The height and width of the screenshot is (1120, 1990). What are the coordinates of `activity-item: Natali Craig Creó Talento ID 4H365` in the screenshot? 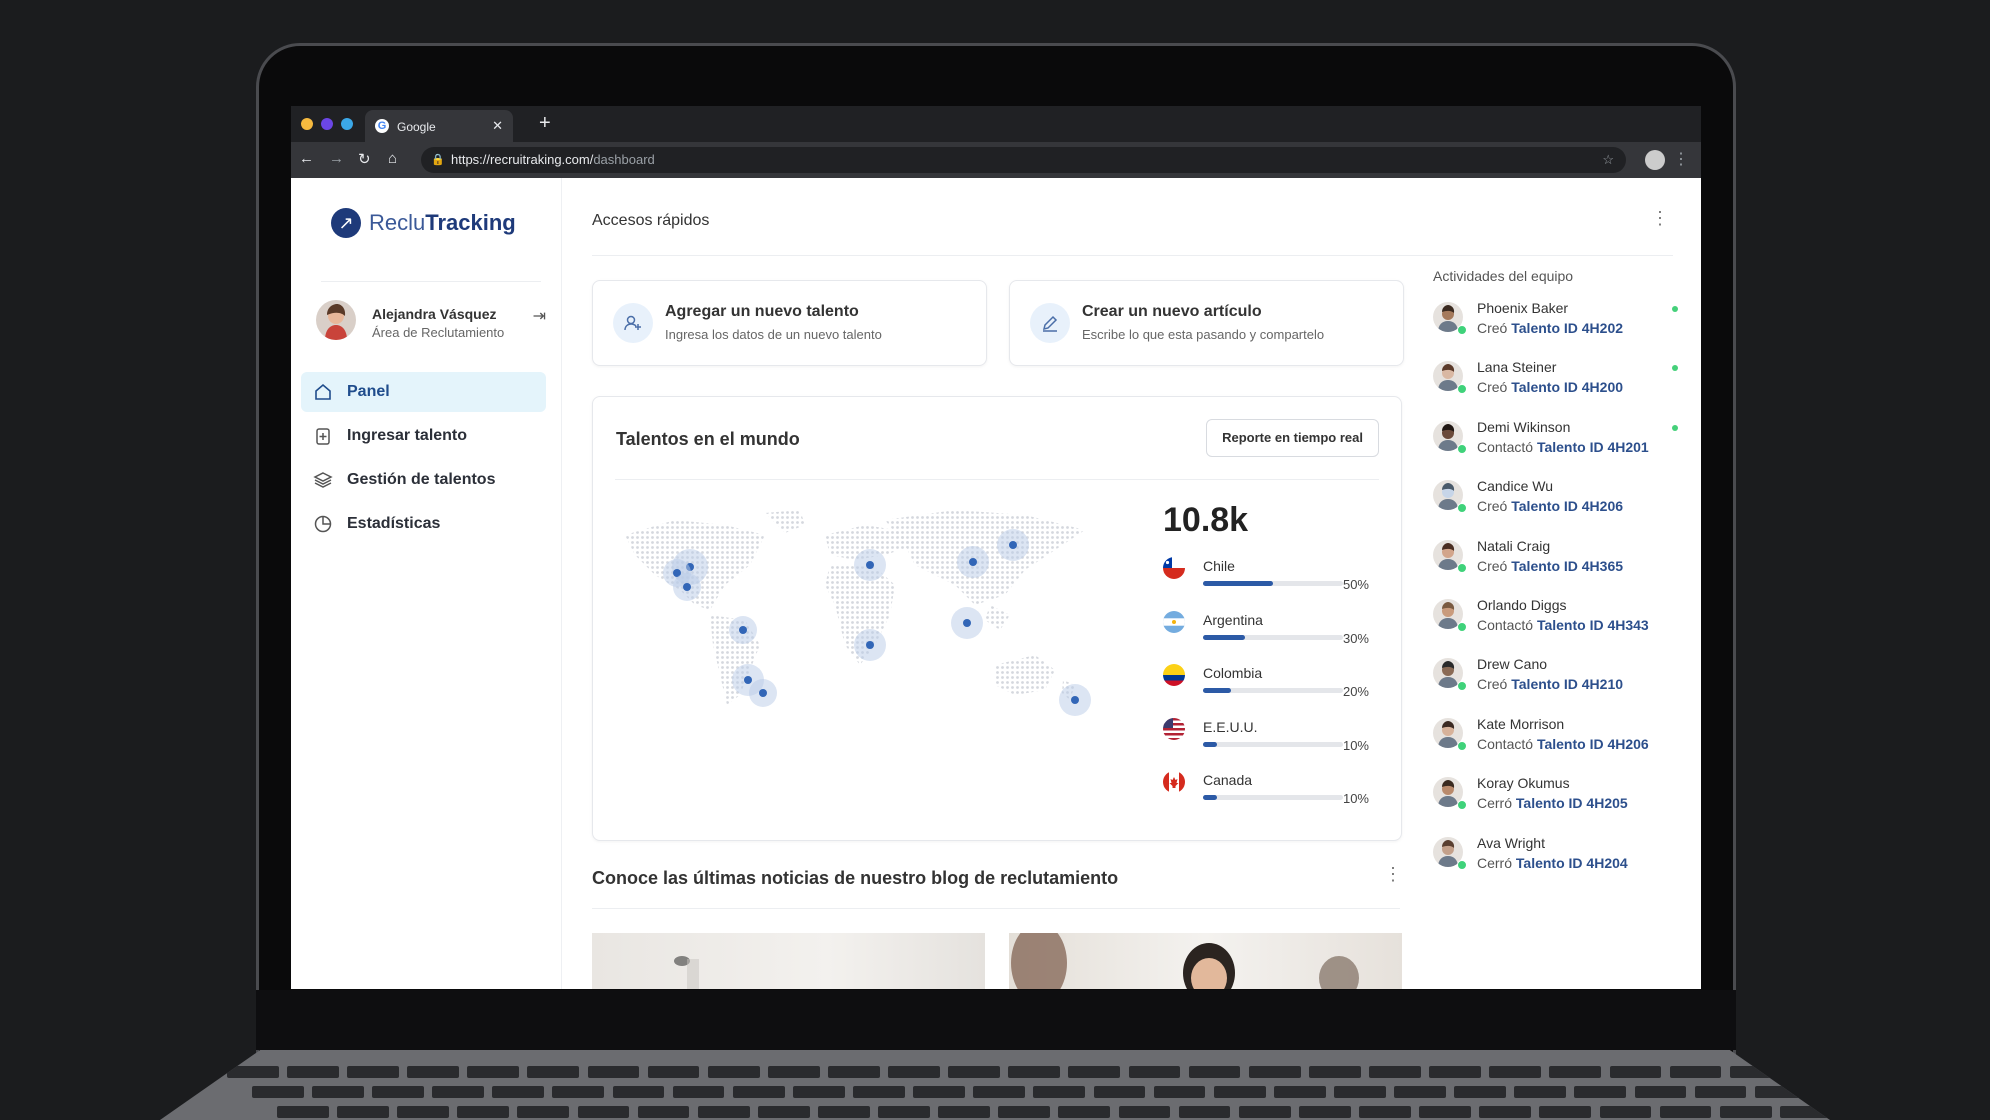 It's located at (1558, 568).